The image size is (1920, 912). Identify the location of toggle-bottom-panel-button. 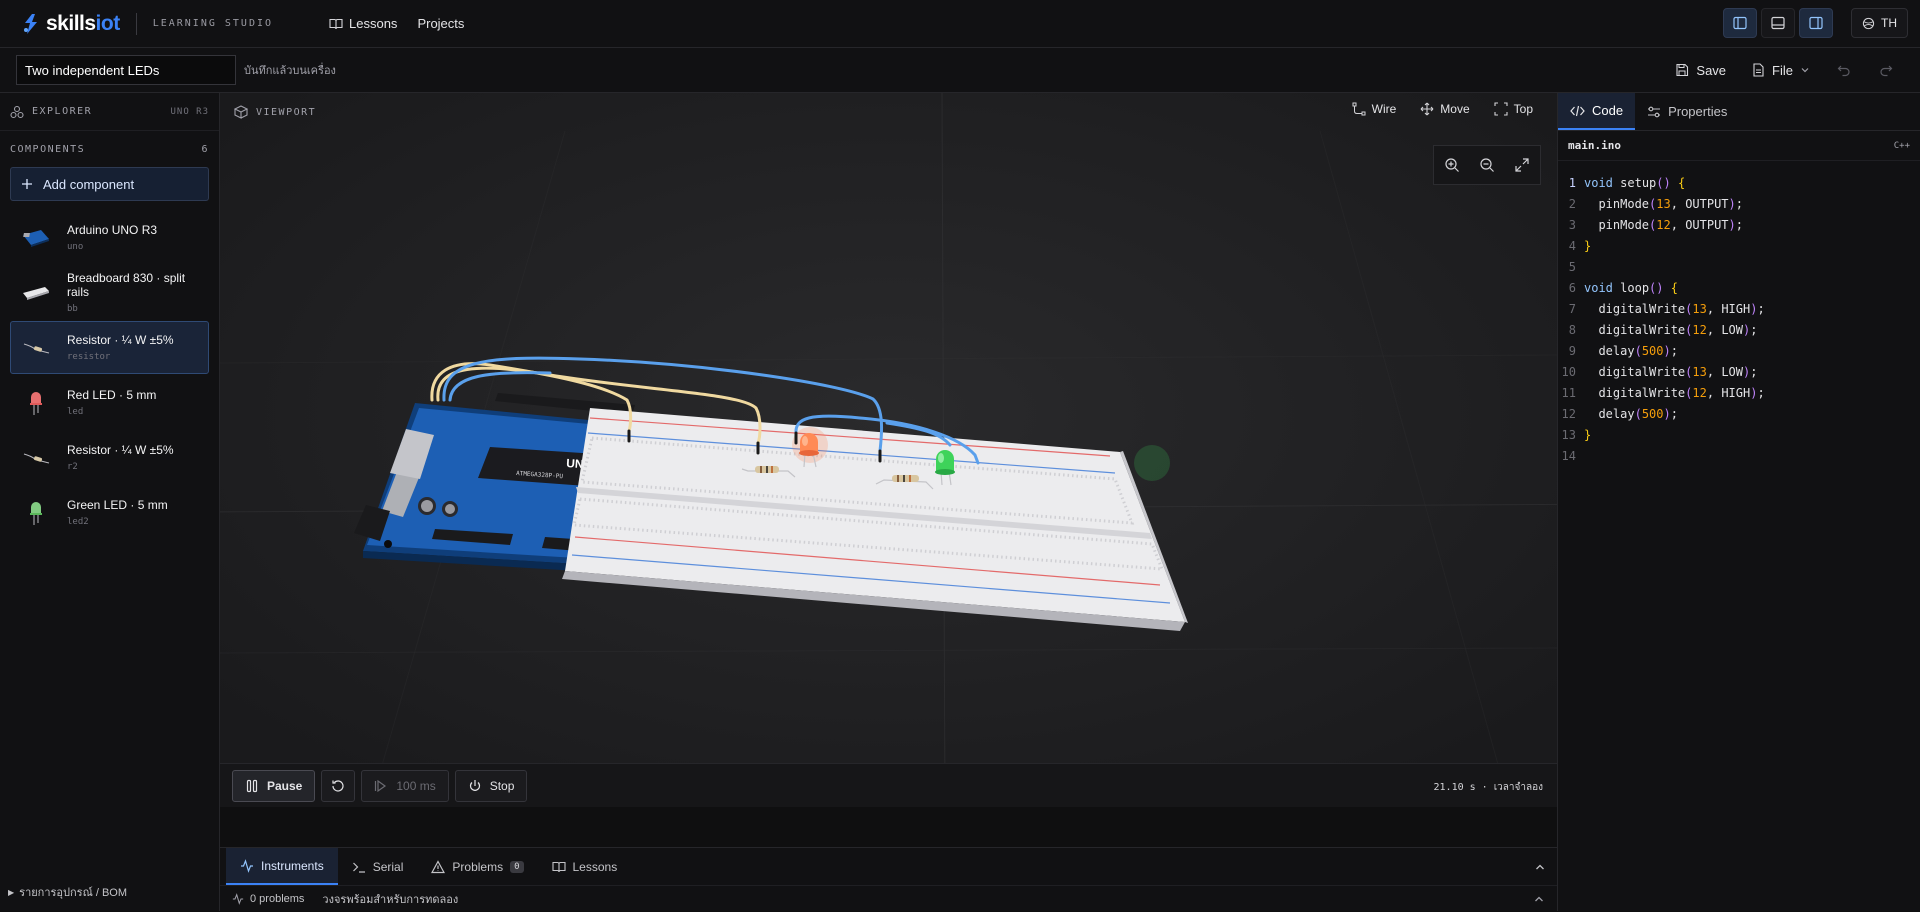
(1778, 23).